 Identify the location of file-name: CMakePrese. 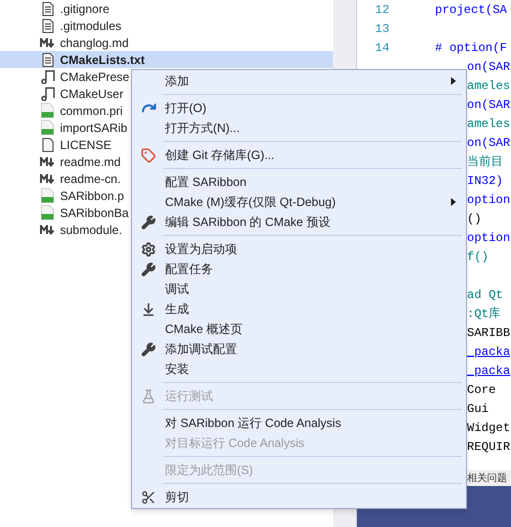
(95, 77).